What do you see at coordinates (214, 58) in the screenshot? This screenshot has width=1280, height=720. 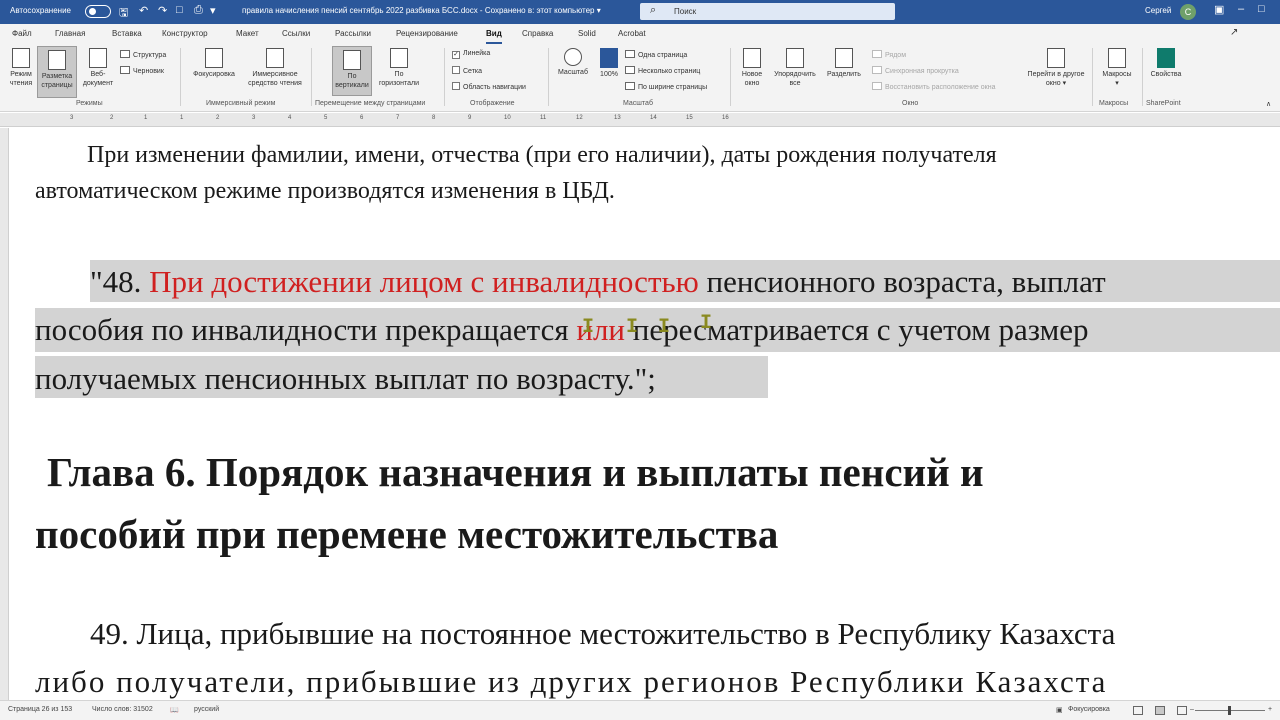 I see `focus-icon` at bounding box center [214, 58].